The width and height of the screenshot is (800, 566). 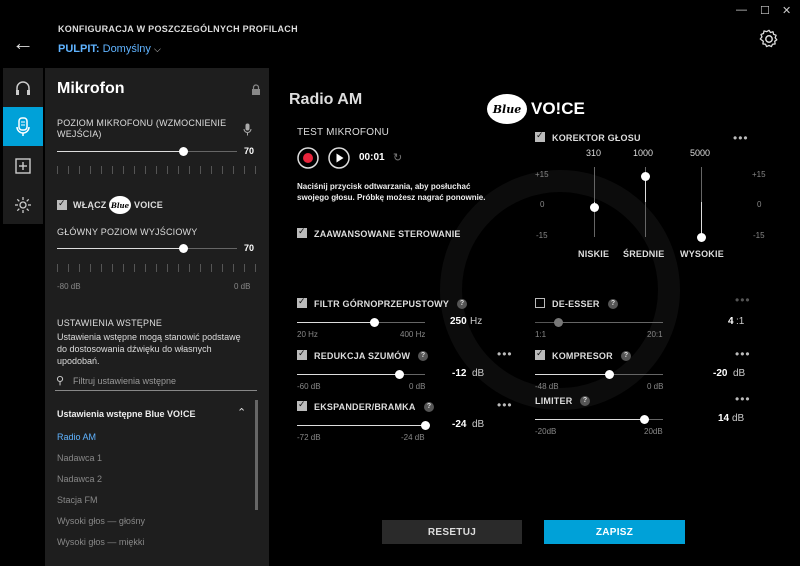 What do you see at coordinates (256, 455) in the screenshot?
I see `preset-scrollbar` at bounding box center [256, 455].